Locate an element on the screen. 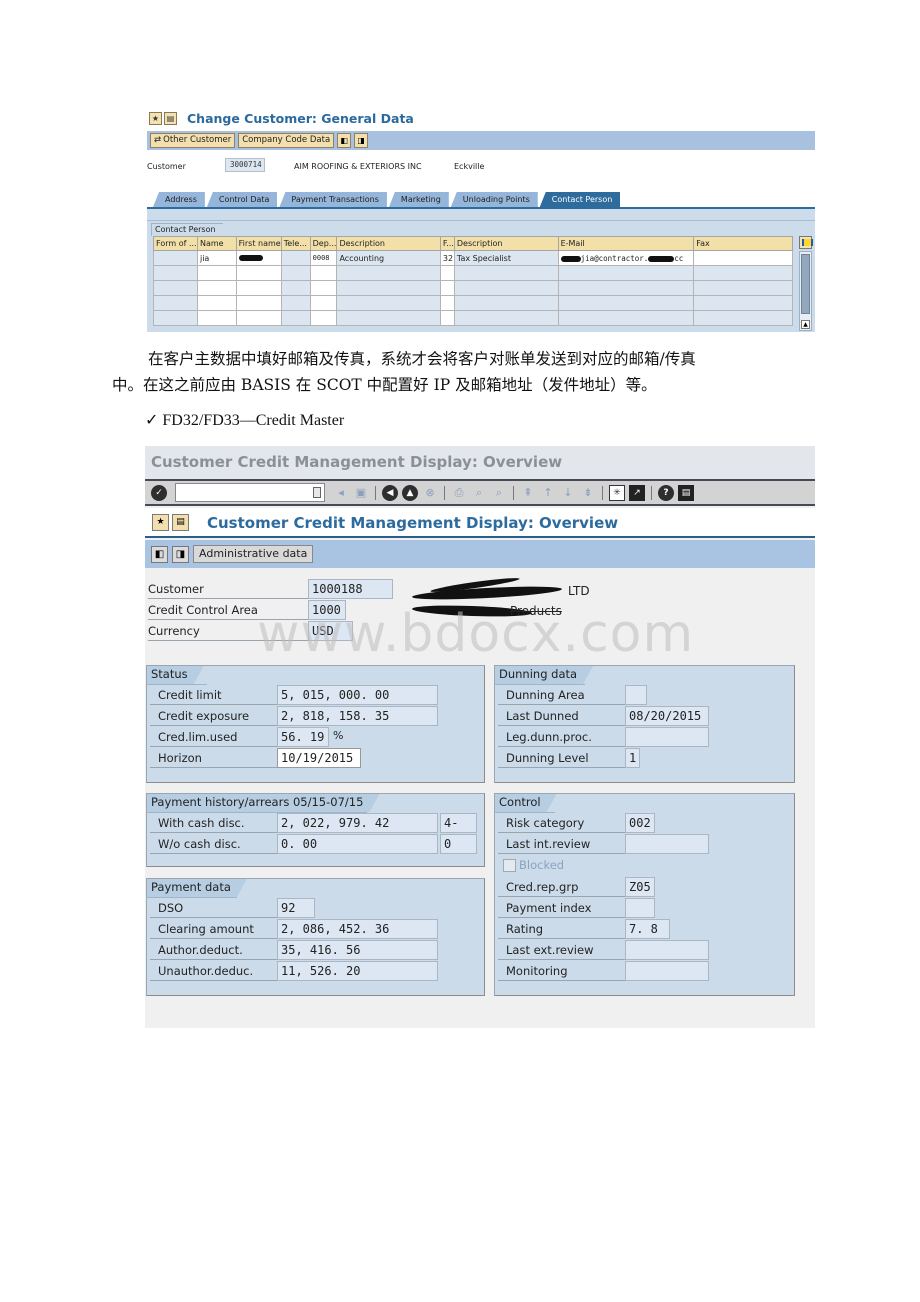 The width and height of the screenshot is (920, 1302). with-cash-disc-days-field: 4- is located at coordinates (458, 823).